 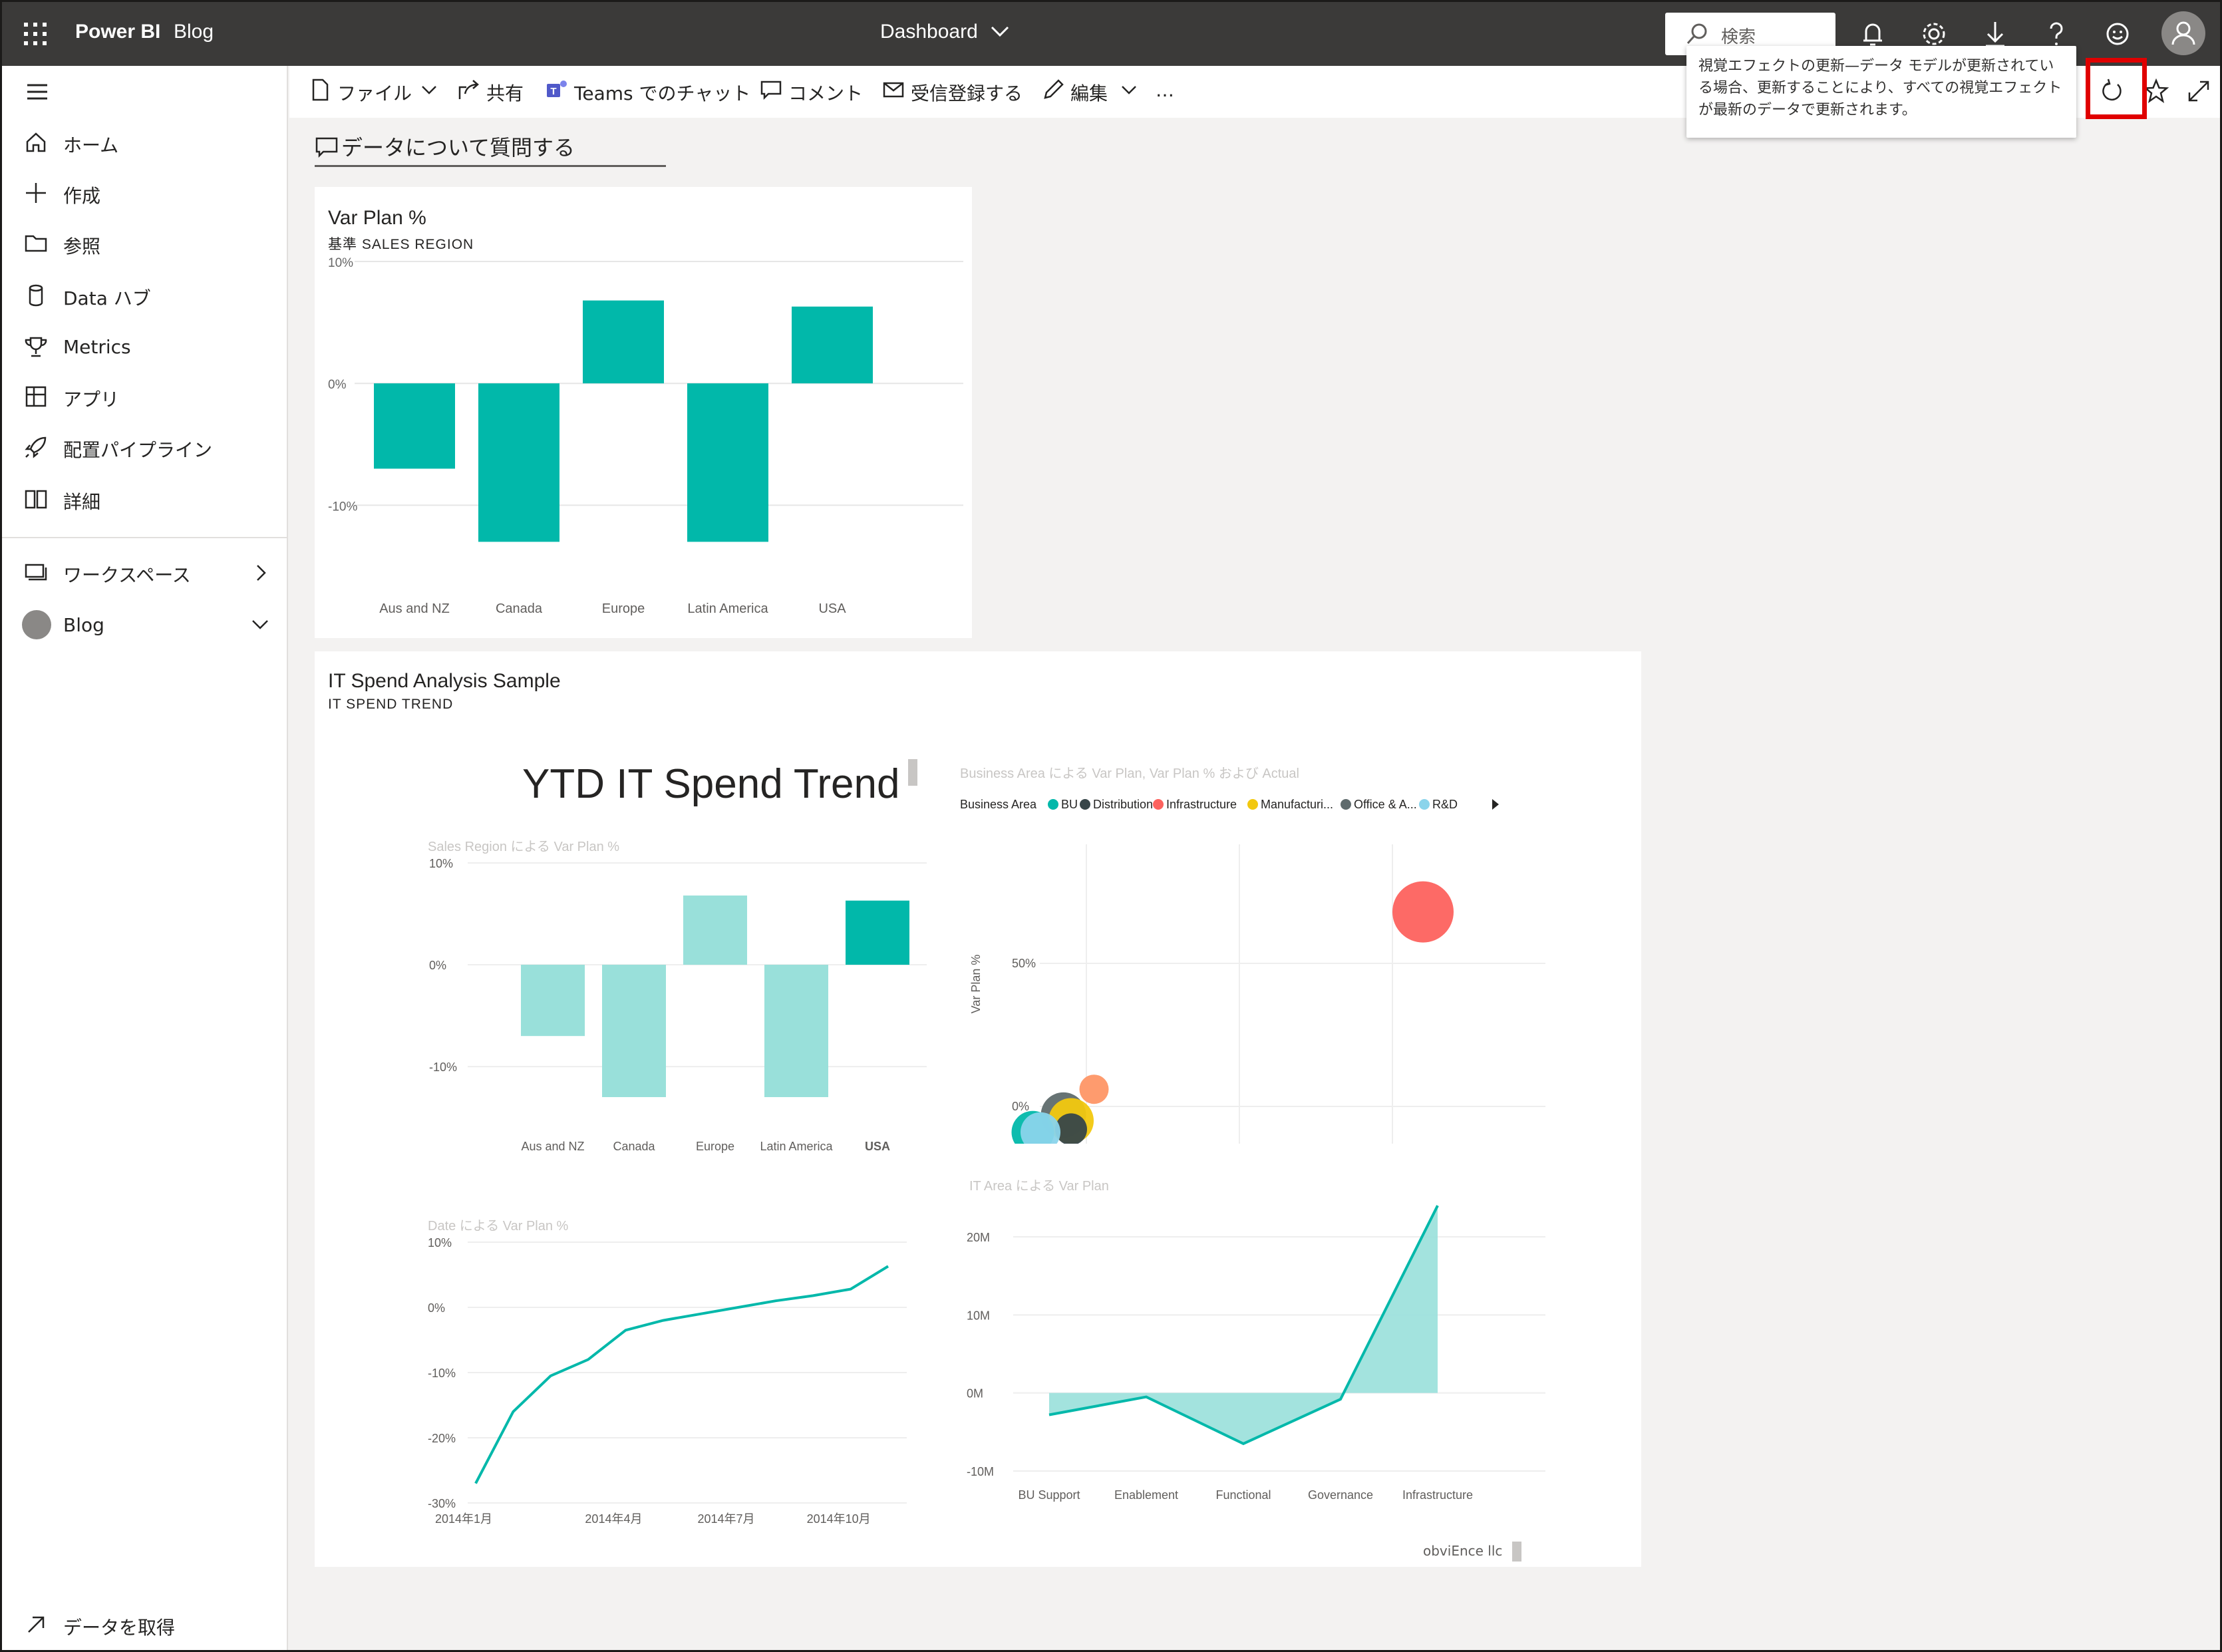 I want to click on y-tick-label: 10M, so click(x=978, y=1316).